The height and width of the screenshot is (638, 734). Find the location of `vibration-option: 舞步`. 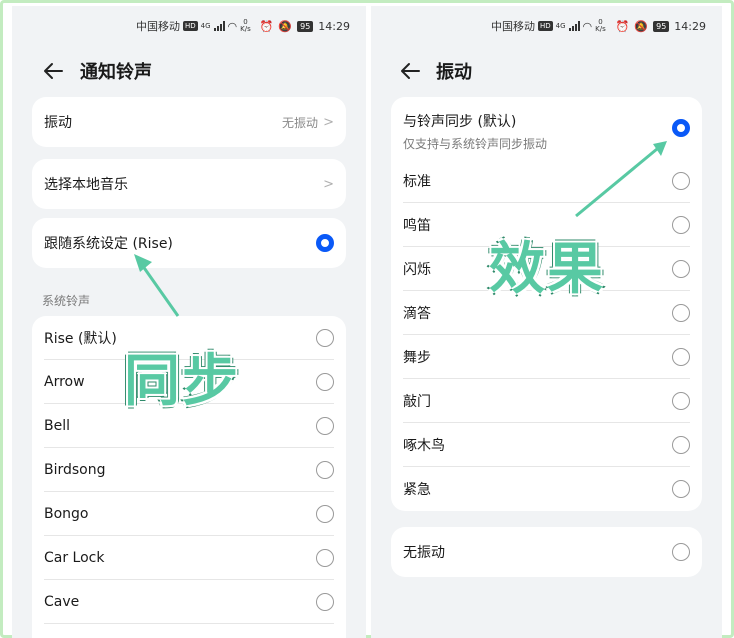

vibration-option: 舞步 is located at coordinates (546, 357).